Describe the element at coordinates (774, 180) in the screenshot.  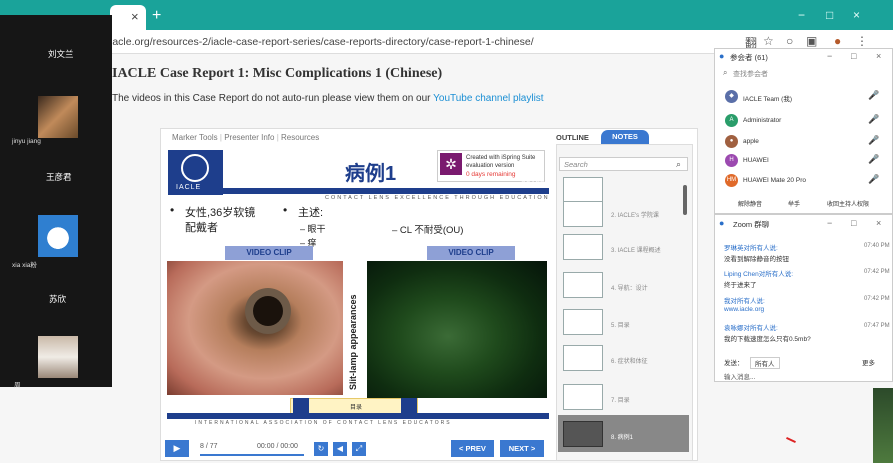
I see `participant-row-name: HUAWEI Mate 20 Pro` at that location.